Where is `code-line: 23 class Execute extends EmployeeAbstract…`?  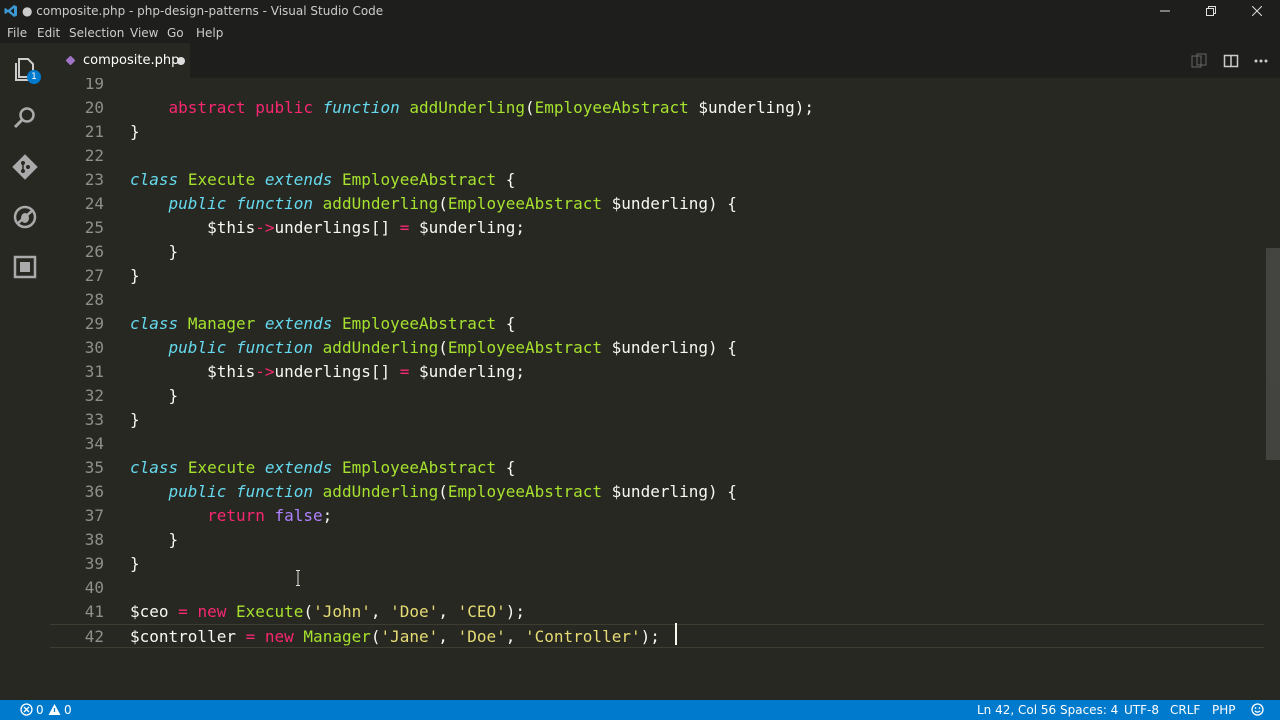
code-line: 23 class Execute extends EmployeeAbstract… is located at coordinates (657, 180).